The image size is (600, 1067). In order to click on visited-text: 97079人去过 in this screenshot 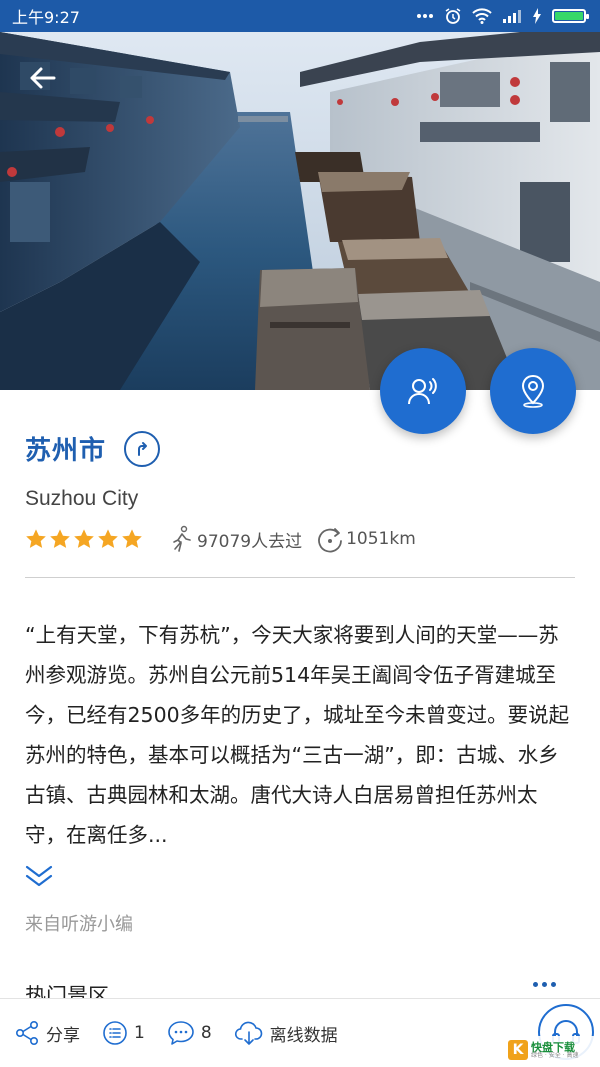, I will do `click(250, 541)`.